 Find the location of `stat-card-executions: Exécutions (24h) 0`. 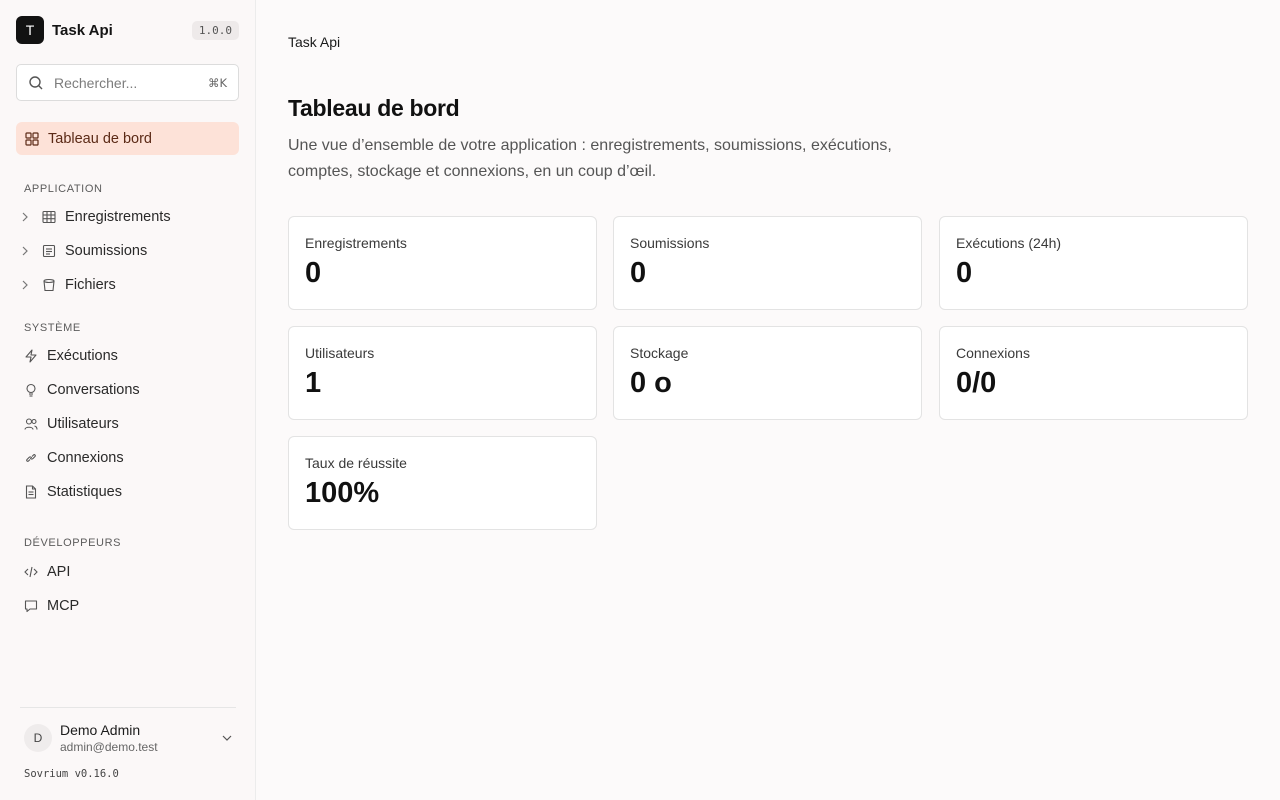

stat-card-executions: Exécutions (24h) 0 is located at coordinates (1093, 263).